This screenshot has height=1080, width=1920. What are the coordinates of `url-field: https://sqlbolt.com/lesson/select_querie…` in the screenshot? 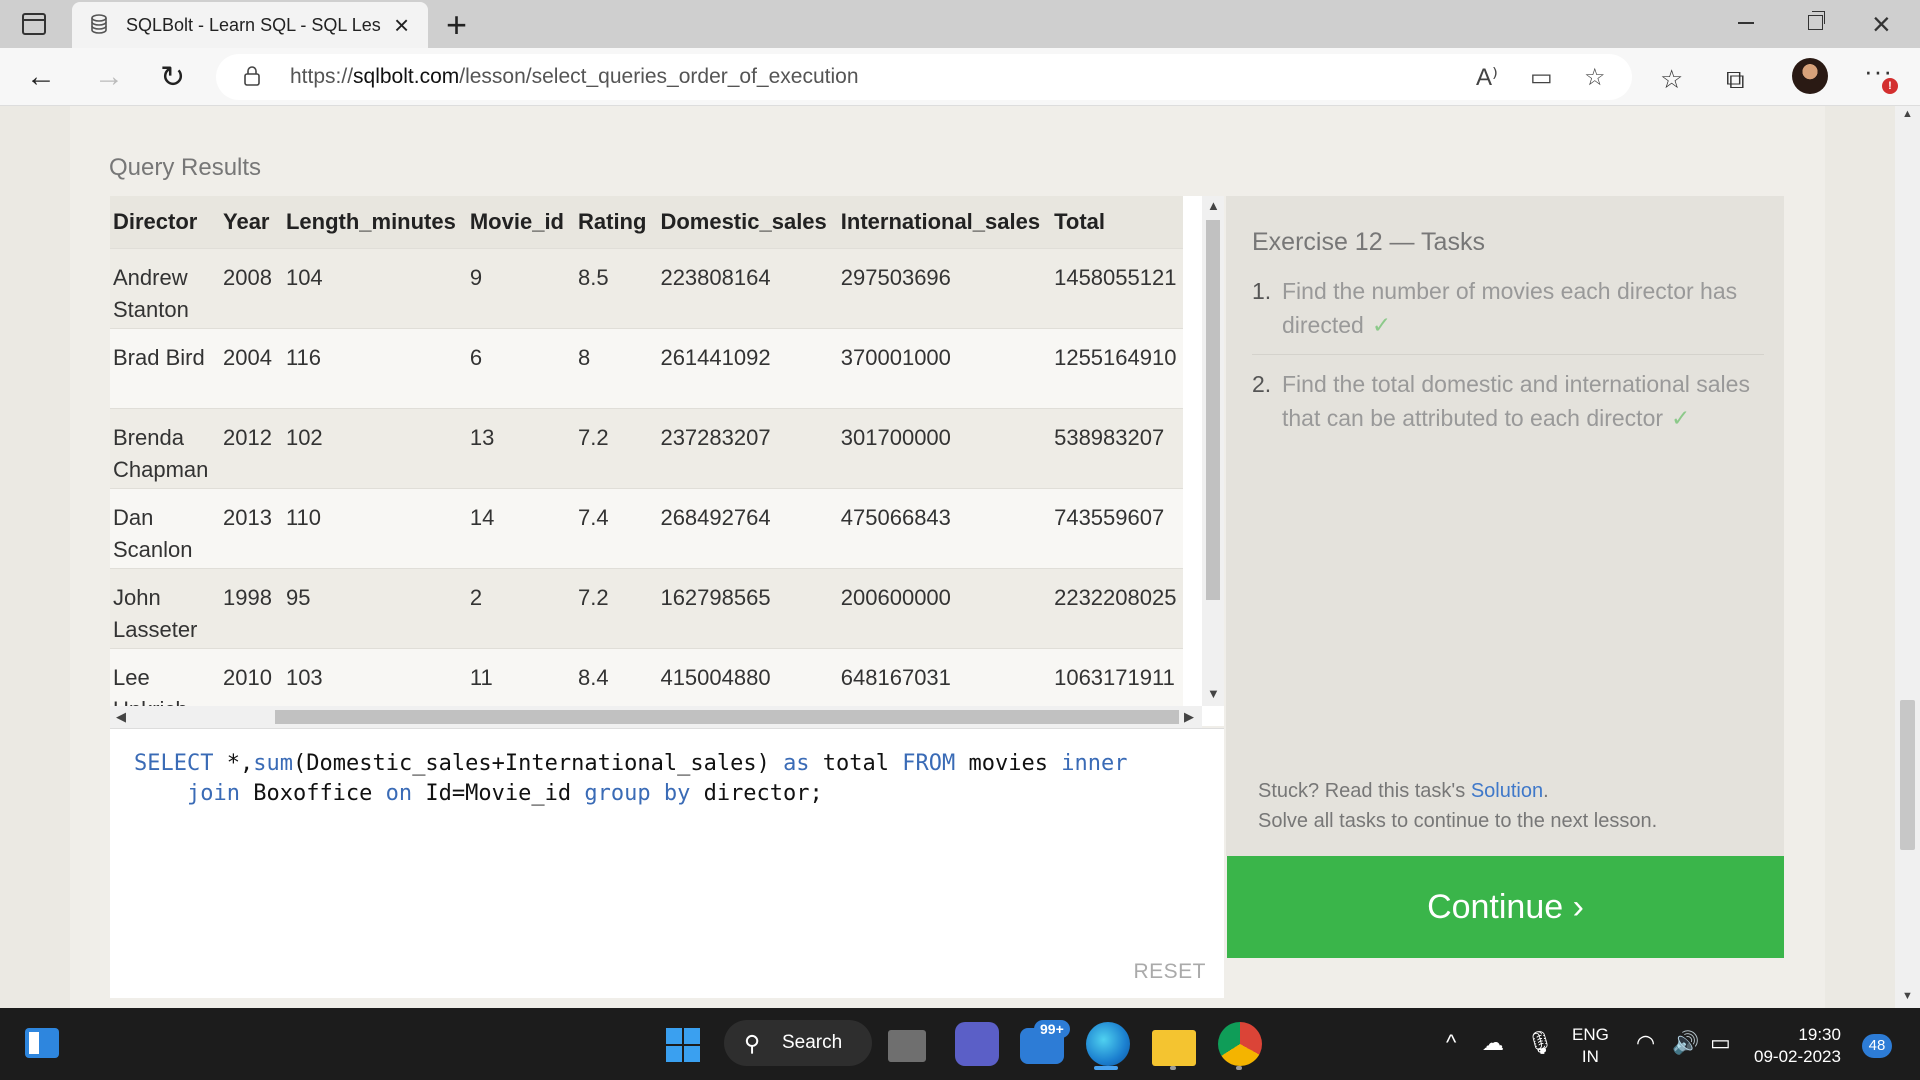 It's located at (924, 77).